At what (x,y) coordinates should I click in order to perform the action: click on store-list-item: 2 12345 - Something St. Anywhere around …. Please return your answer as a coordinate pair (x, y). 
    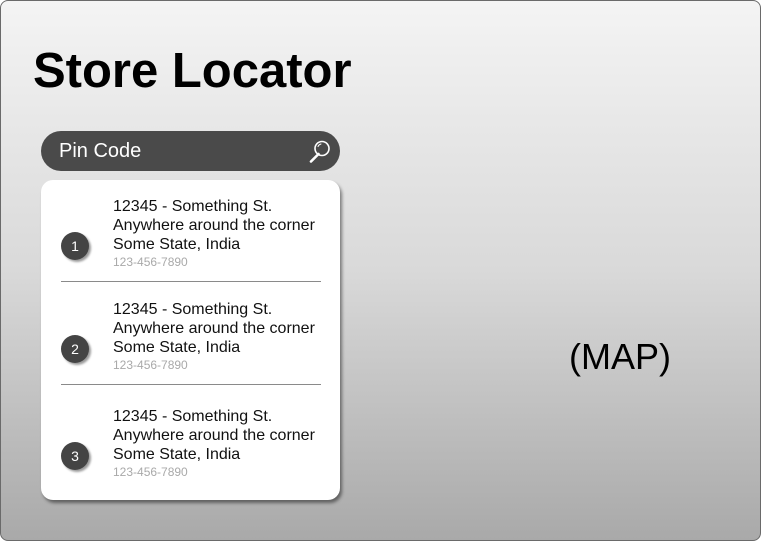
    Looking at the image, I should click on (190, 342).